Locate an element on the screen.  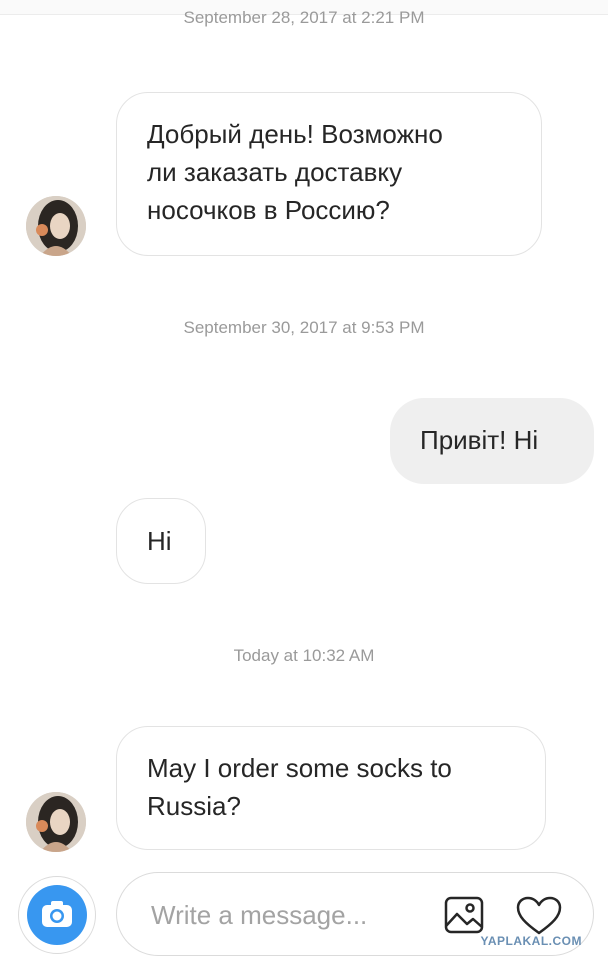
message-text: Привіт! Hi is located at coordinates (479, 440).